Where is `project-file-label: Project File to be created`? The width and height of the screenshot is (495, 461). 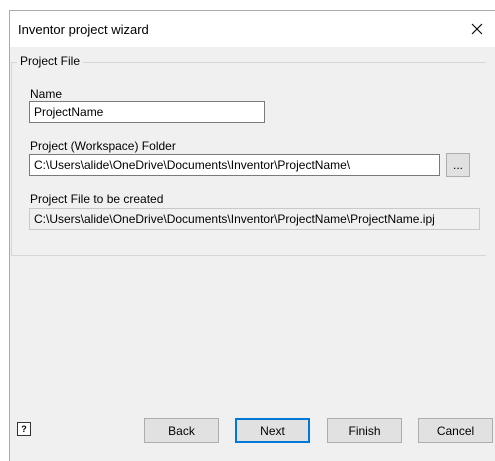 project-file-label: Project File to be created is located at coordinates (97, 199).